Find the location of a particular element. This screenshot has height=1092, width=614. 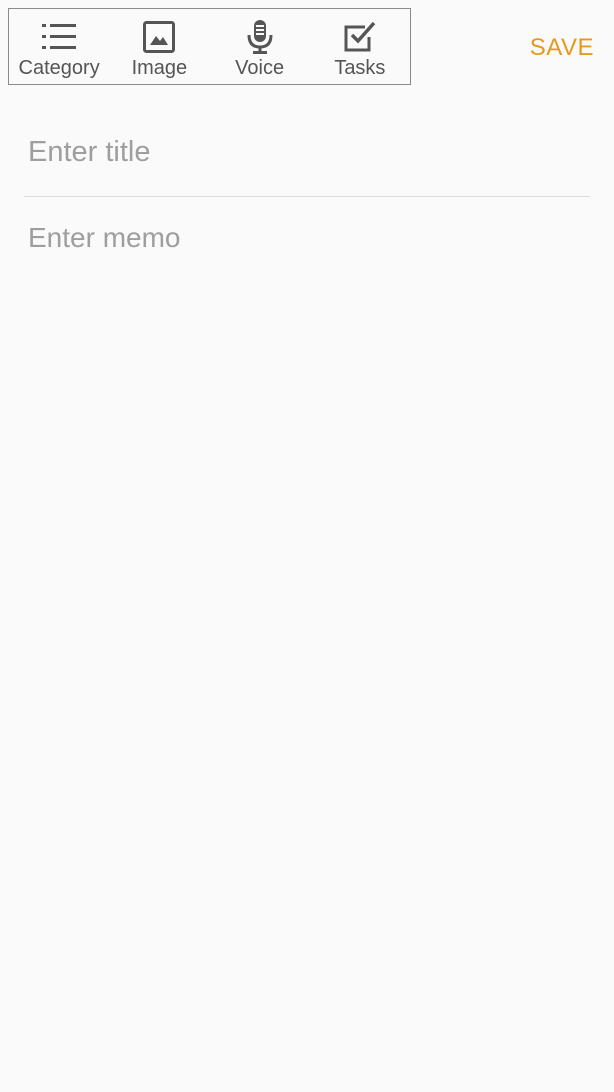

image-icon is located at coordinates (159, 37).